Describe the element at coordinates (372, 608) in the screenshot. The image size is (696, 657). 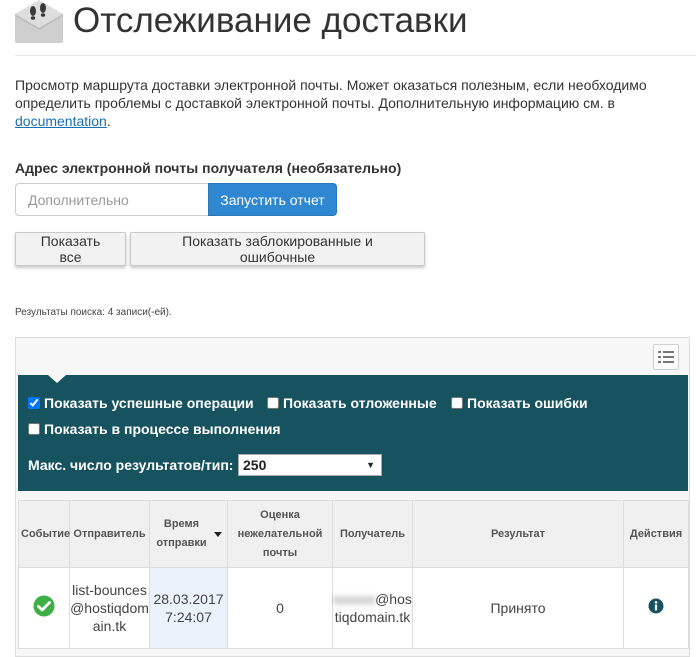
I see `recipient-cell: xxxxxx@hostiqdomain.tk` at that location.